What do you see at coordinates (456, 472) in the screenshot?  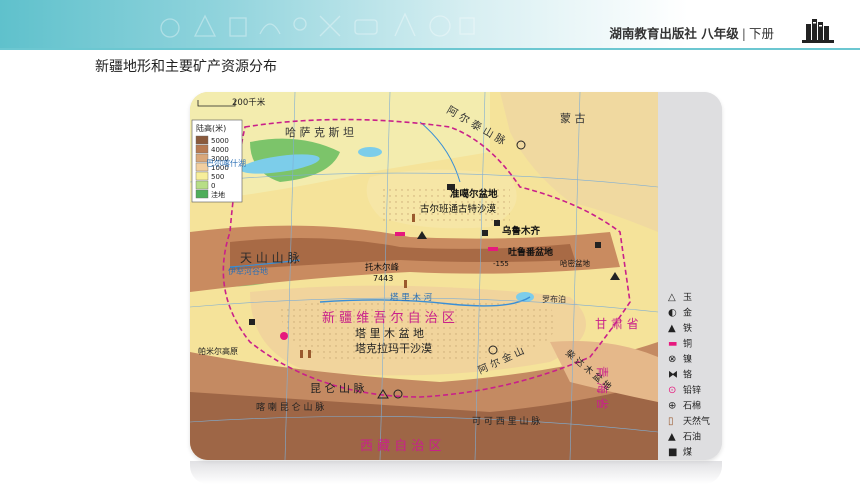 I see `map-reflection` at bounding box center [456, 472].